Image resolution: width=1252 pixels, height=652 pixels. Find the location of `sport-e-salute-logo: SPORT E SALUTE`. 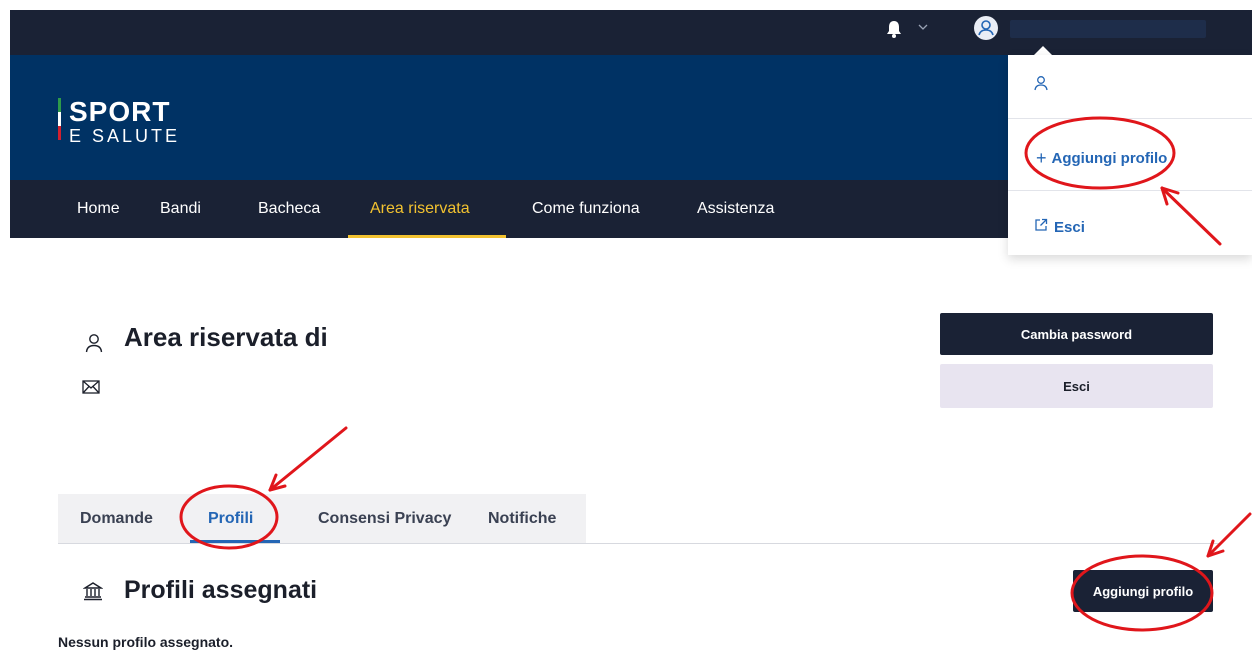

sport-e-salute-logo: SPORT E SALUTE is located at coordinates (119, 121).